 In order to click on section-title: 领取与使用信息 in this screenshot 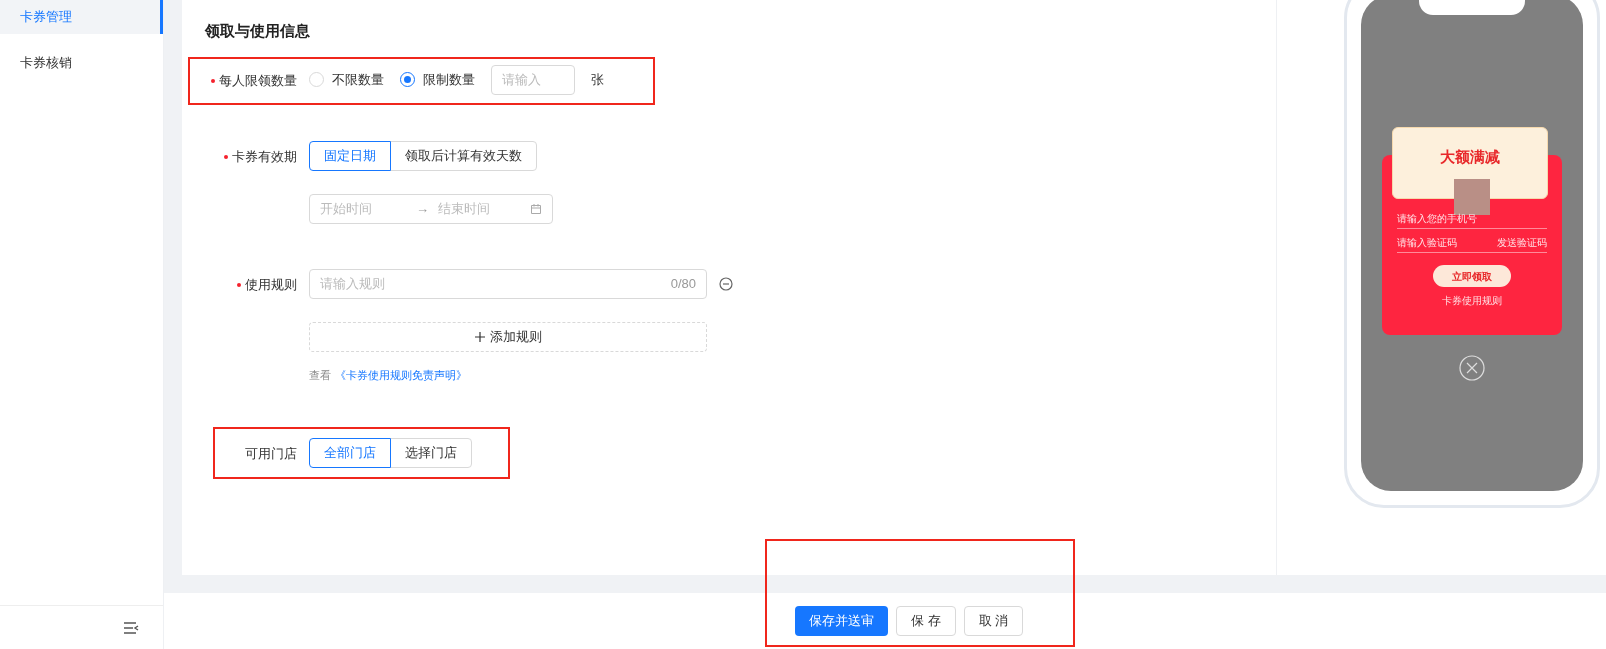, I will do `click(258, 31)`.